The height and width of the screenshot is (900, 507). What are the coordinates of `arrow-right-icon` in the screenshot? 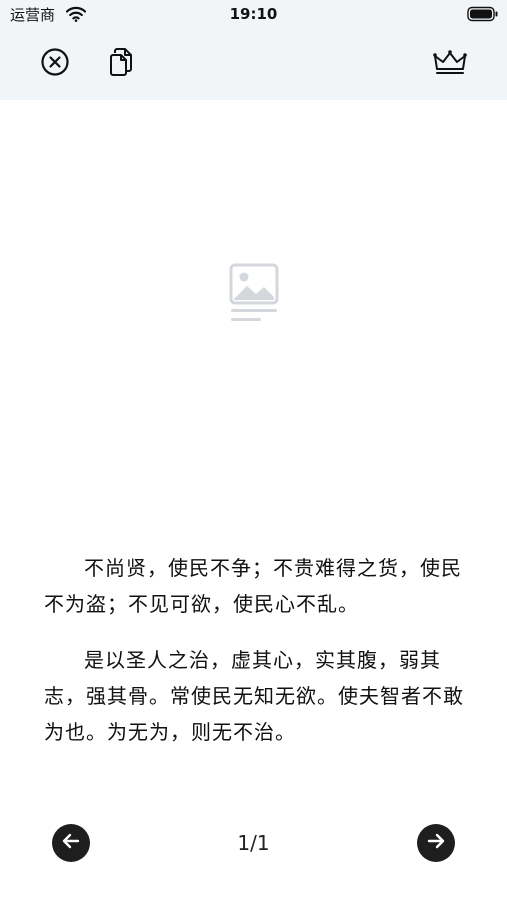 It's located at (436, 843).